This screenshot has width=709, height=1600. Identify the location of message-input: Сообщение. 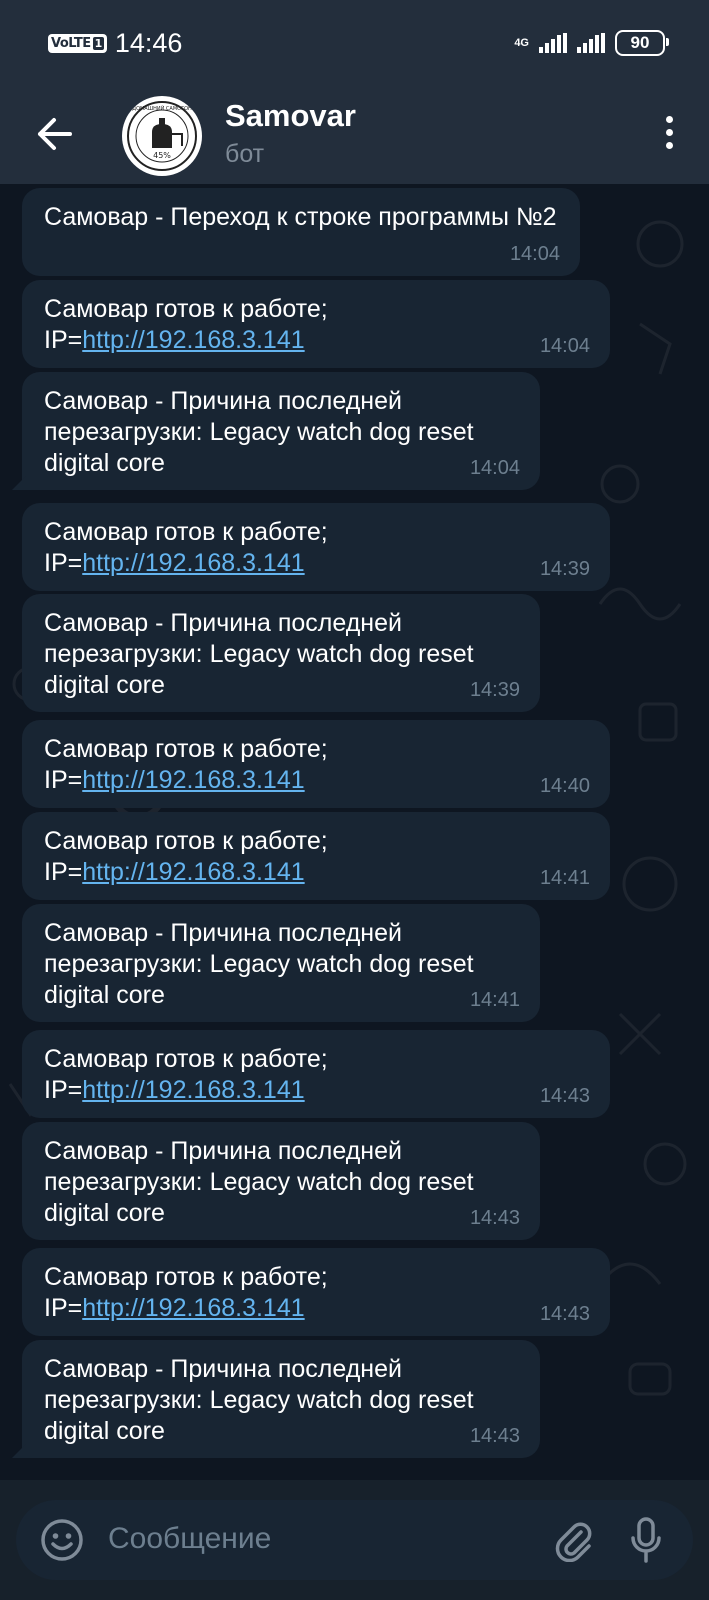
(189, 1539).